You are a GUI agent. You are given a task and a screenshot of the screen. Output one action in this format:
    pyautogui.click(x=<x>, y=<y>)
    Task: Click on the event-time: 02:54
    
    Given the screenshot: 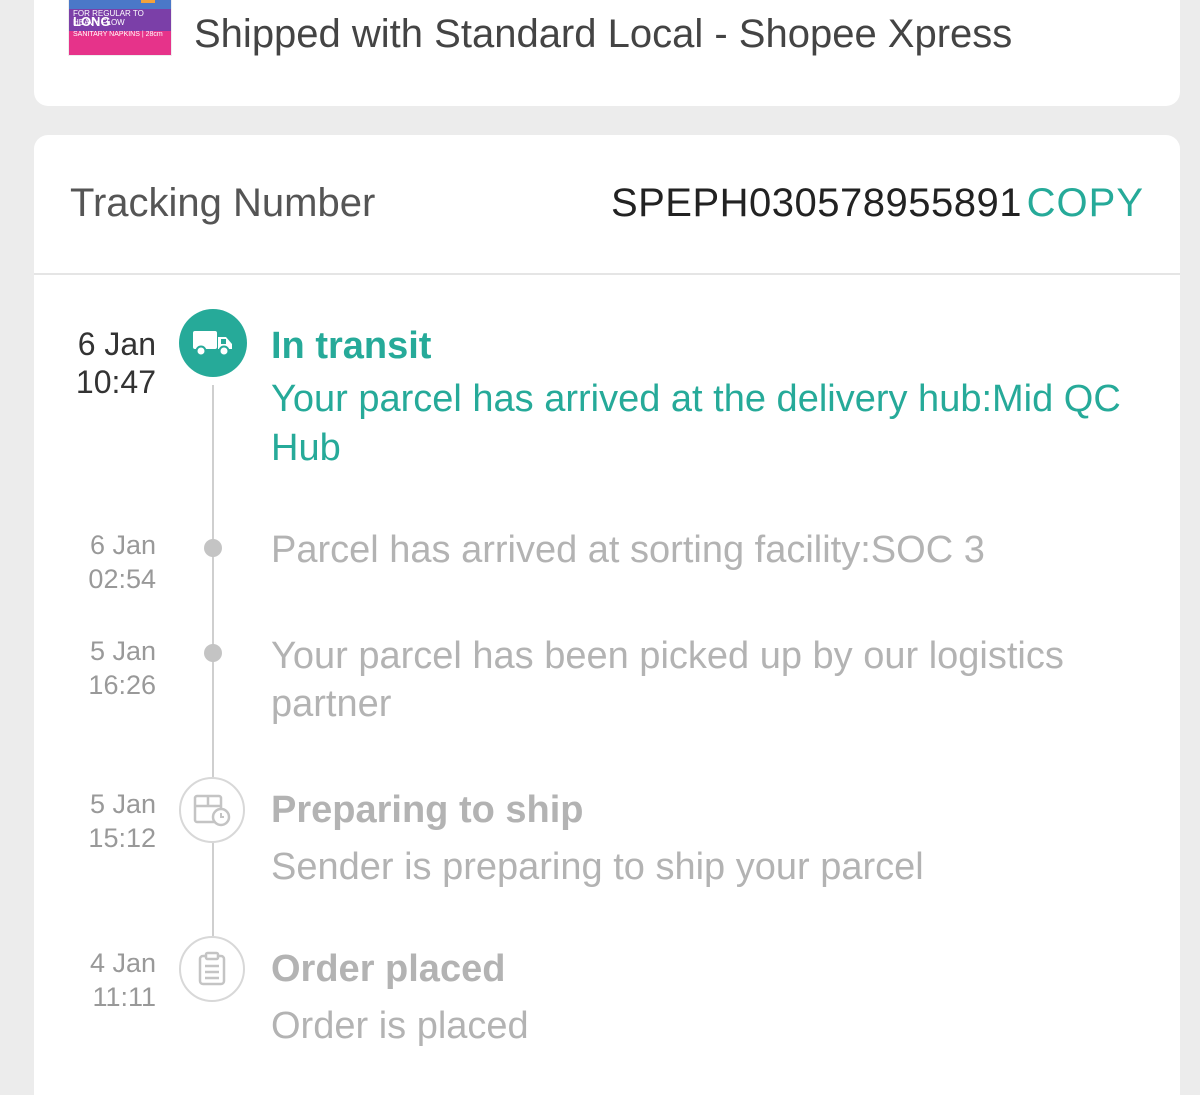 What is the action you would take?
    pyautogui.click(x=122, y=579)
    